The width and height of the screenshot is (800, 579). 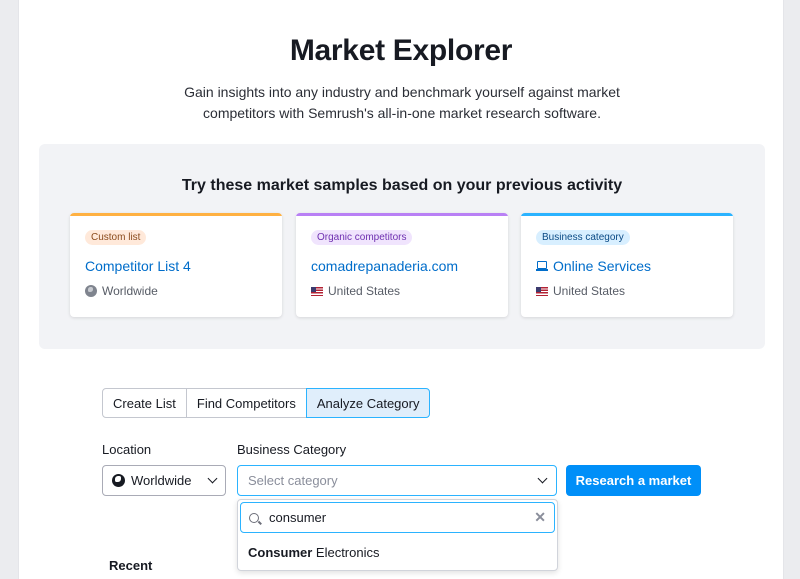 I want to click on category-search-input: consumer ✕, so click(x=397, y=517).